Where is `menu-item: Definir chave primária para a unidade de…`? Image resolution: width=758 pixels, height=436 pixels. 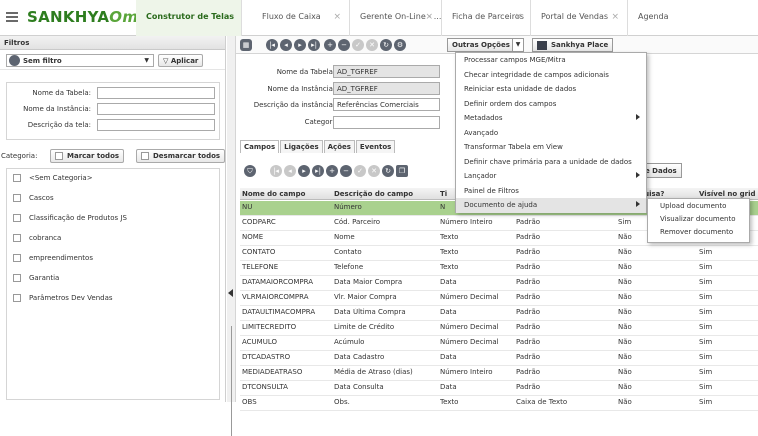
menu-item: Definir chave primária para a unidade de… is located at coordinates (551, 162).